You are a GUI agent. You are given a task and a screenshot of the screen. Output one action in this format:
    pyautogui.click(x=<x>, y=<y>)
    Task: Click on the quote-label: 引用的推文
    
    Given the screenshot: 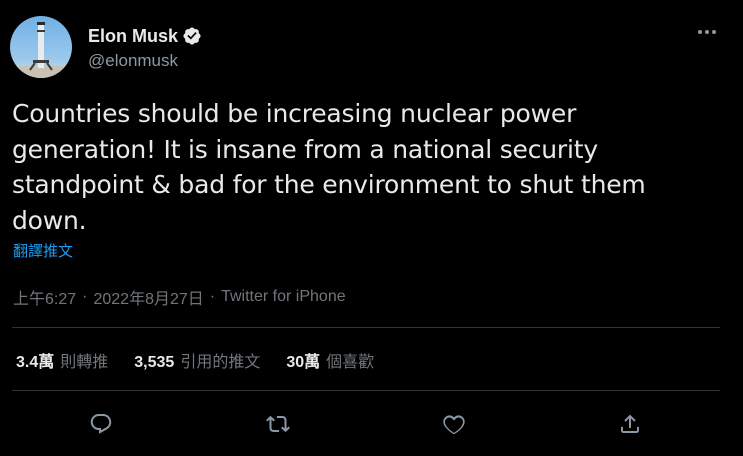 What is the action you would take?
    pyautogui.click(x=220, y=362)
    